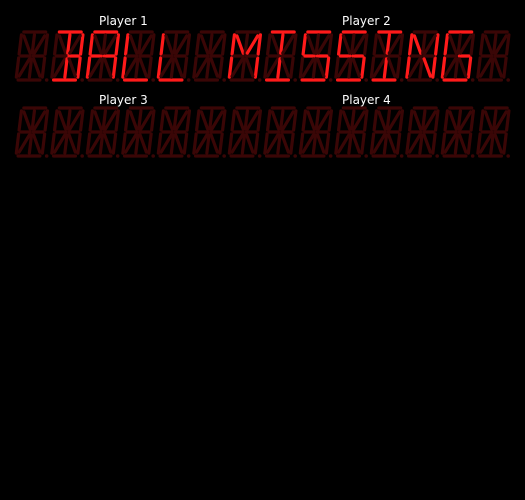  What do you see at coordinates (237, 67) in the screenshot?
I see `top-display-digit-6-segment-k` at bounding box center [237, 67].